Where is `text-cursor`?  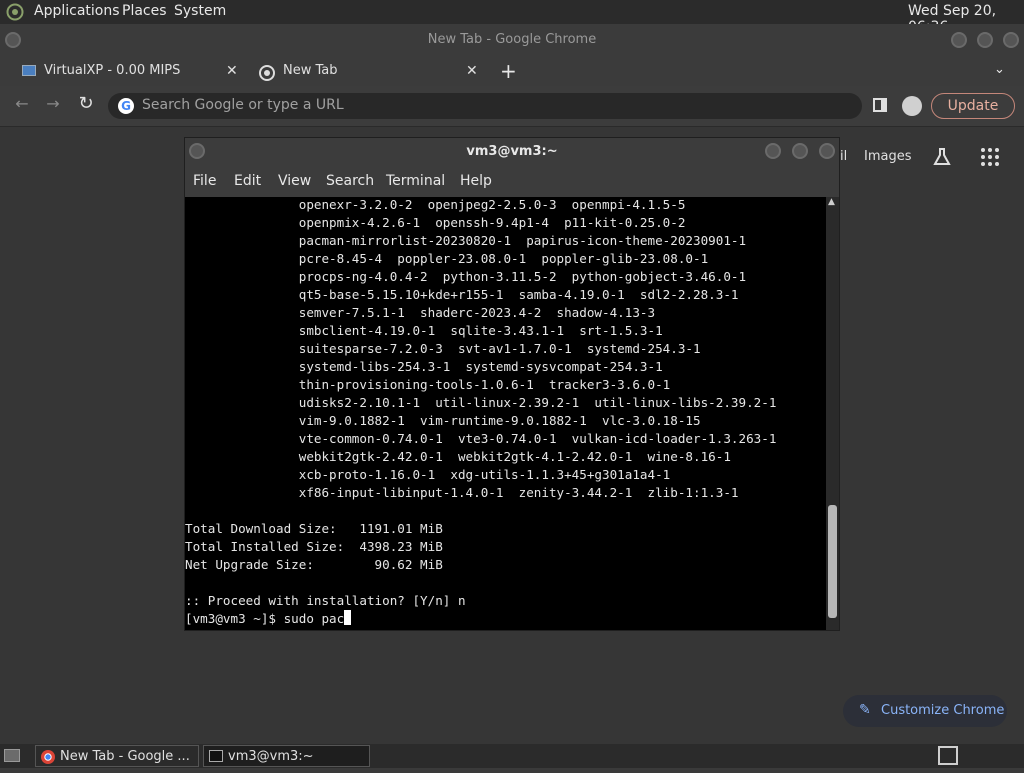 text-cursor is located at coordinates (348, 617).